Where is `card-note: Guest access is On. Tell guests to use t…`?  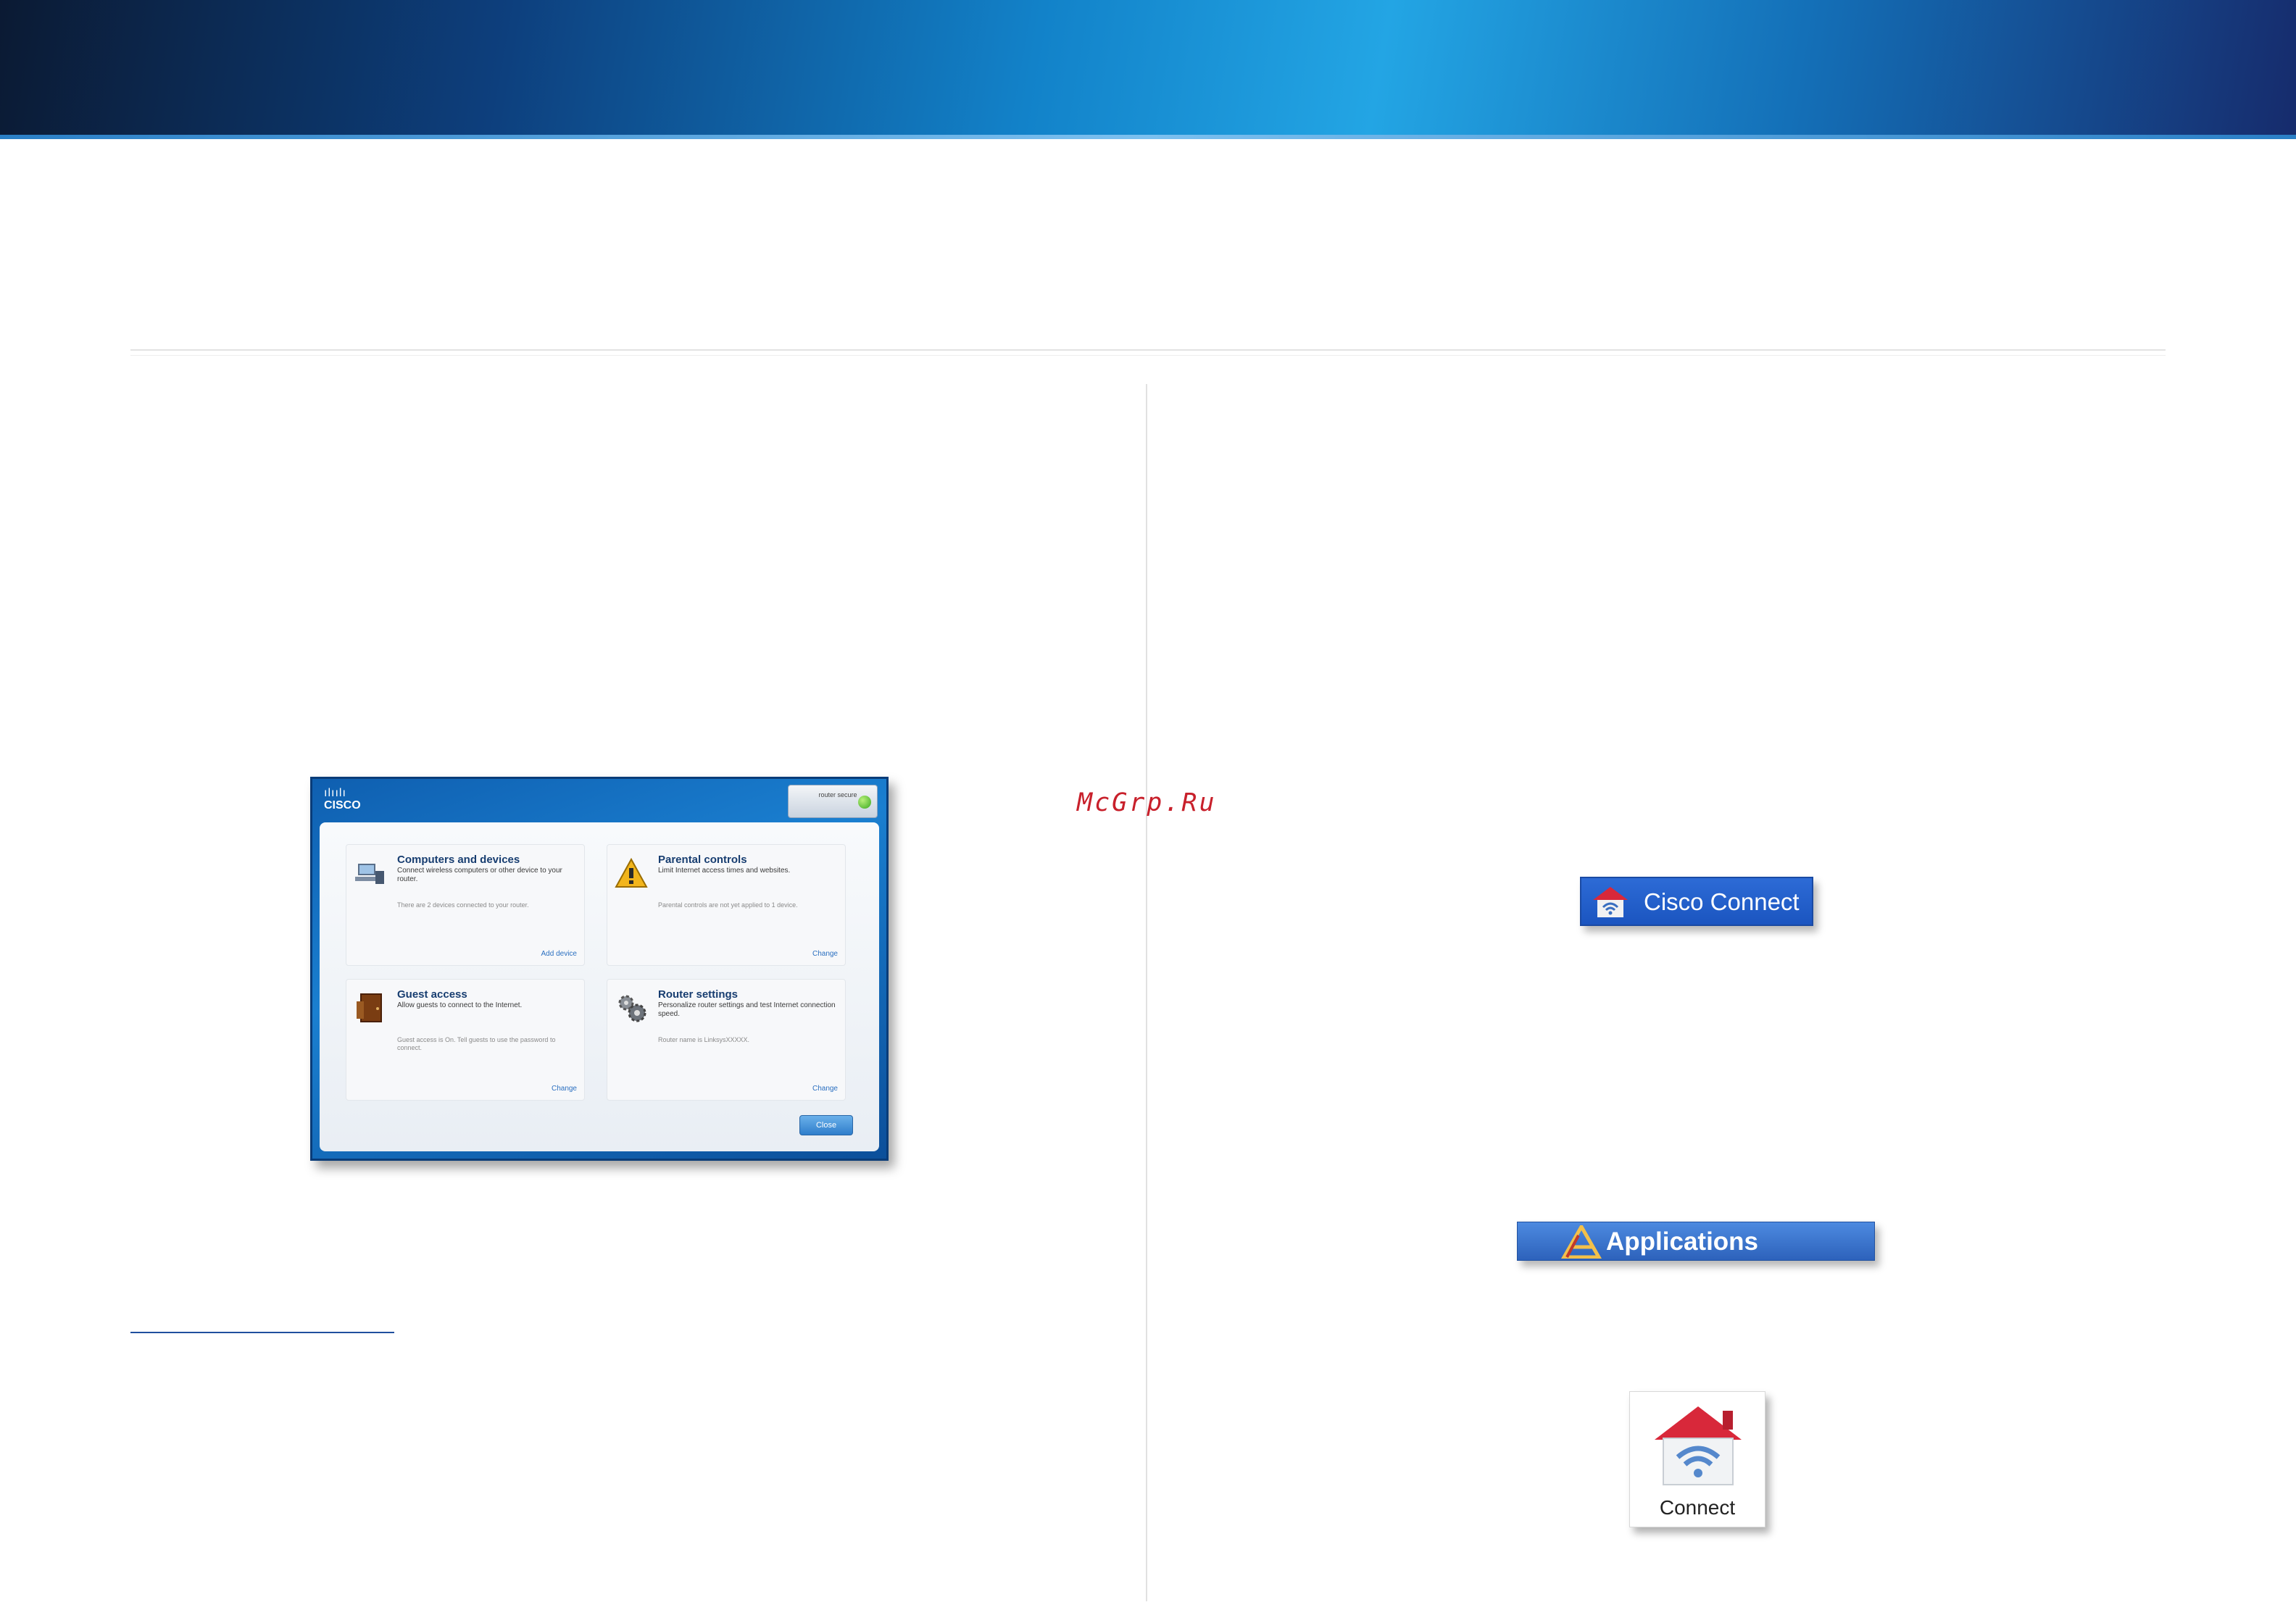 card-note: Guest access is On. Tell guests to use t… is located at coordinates (476, 1043).